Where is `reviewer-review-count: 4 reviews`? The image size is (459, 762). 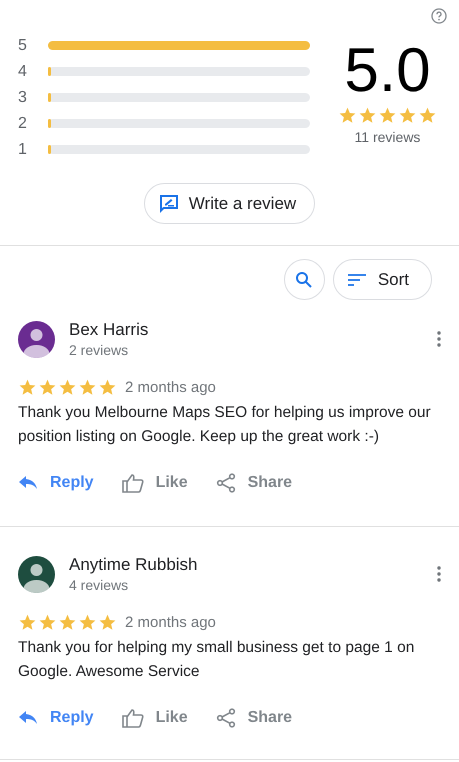 reviewer-review-count: 4 reviews is located at coordinates (99, 585).